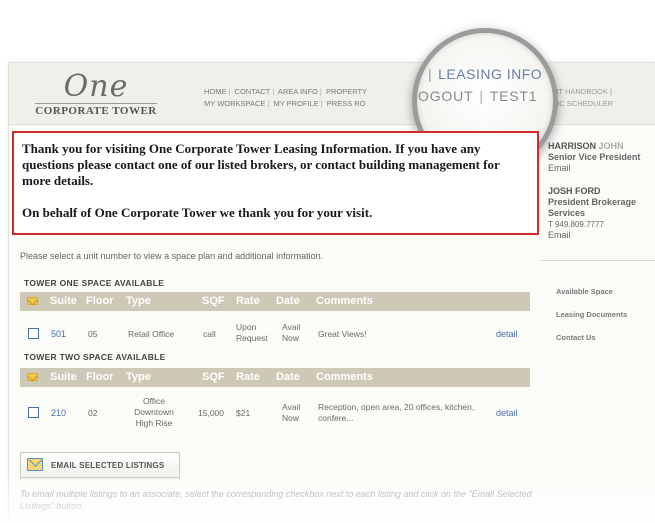 This screenshot has width=655, height=523. Describe the element at coordinates (93, 413) in the screenshot. I see `floor-value: 02` at that location.